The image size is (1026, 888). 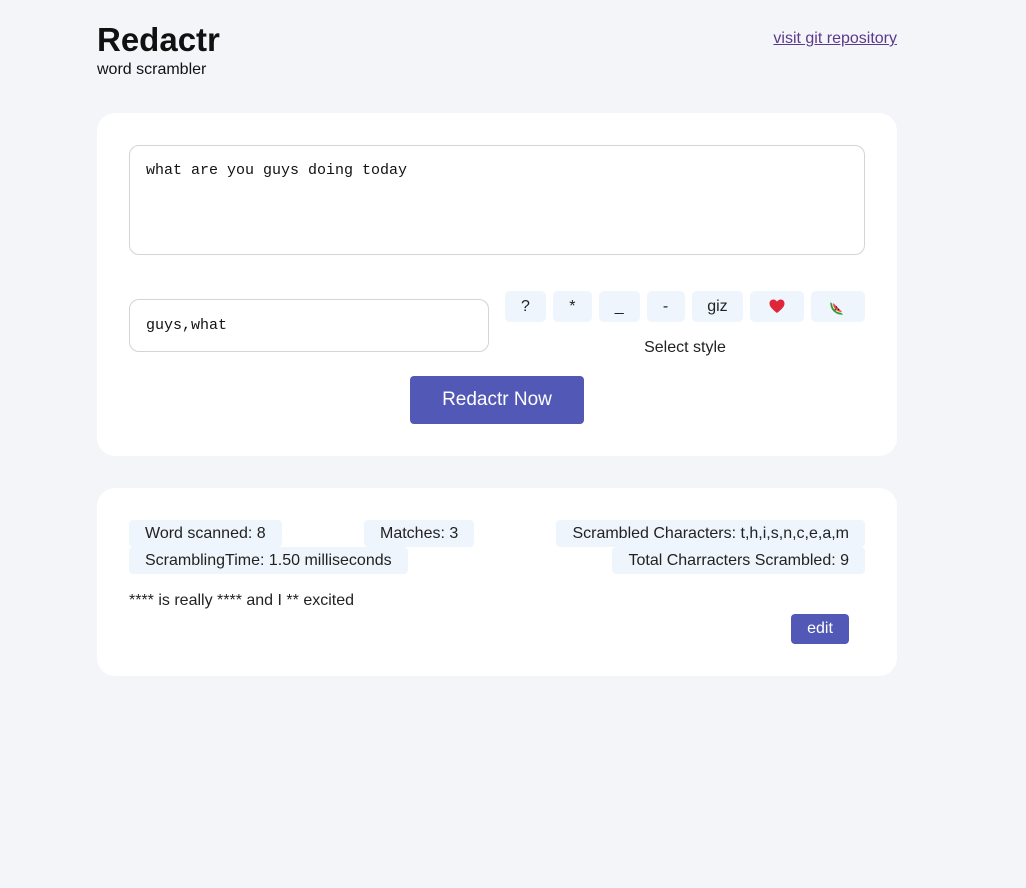 I want to click on text-input-area, so click(x=497, y=200).